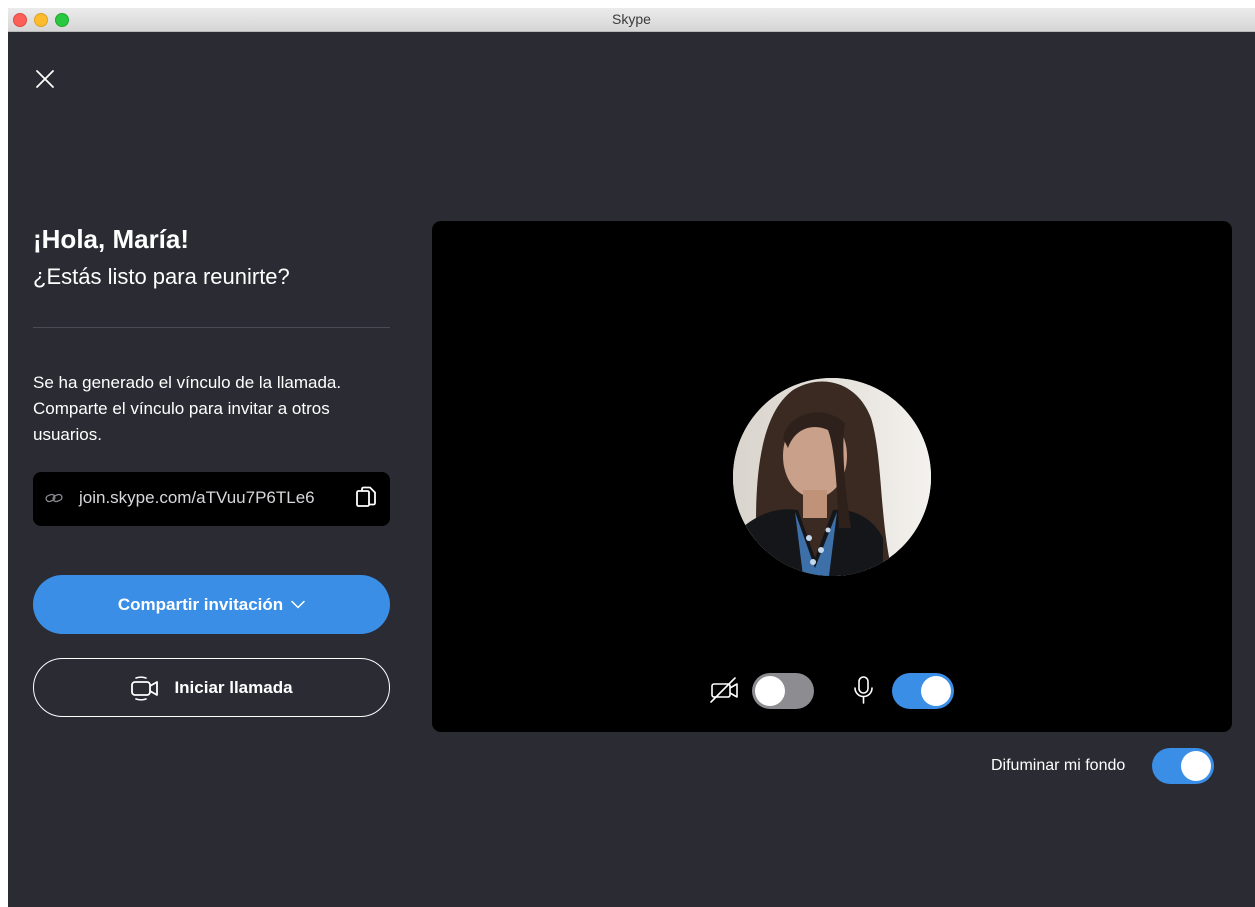  I want to click on avatar-photo, so click(832, 477).